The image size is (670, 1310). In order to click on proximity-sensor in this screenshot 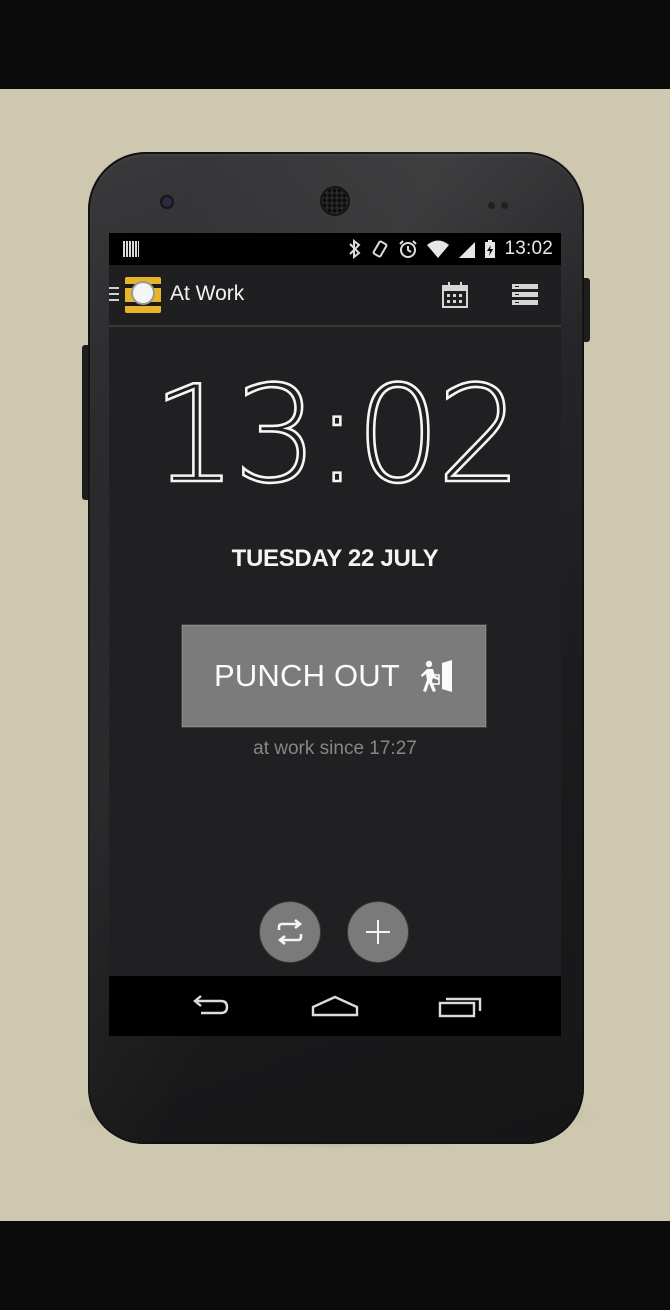, I will do `click(501, 202)`.